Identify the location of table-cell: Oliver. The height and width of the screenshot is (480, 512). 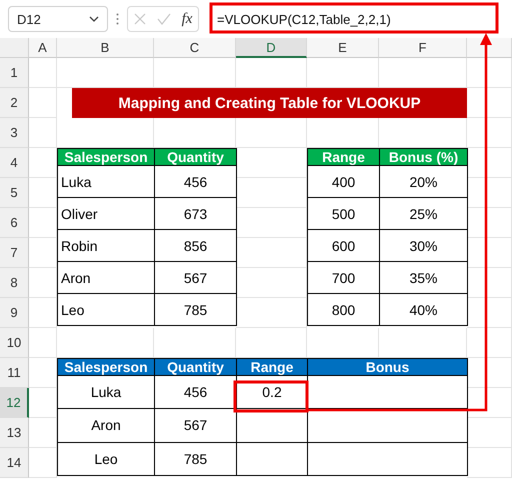
(106, 214).